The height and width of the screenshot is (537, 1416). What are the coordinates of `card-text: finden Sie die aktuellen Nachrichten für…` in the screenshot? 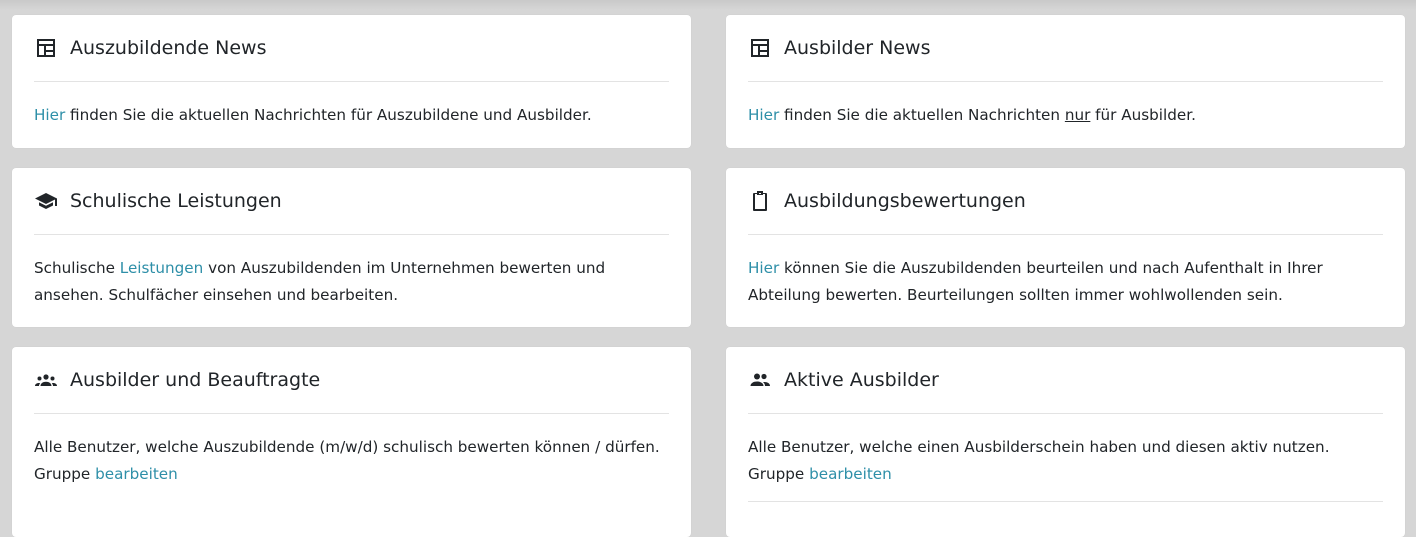 It's located at (328, 115).